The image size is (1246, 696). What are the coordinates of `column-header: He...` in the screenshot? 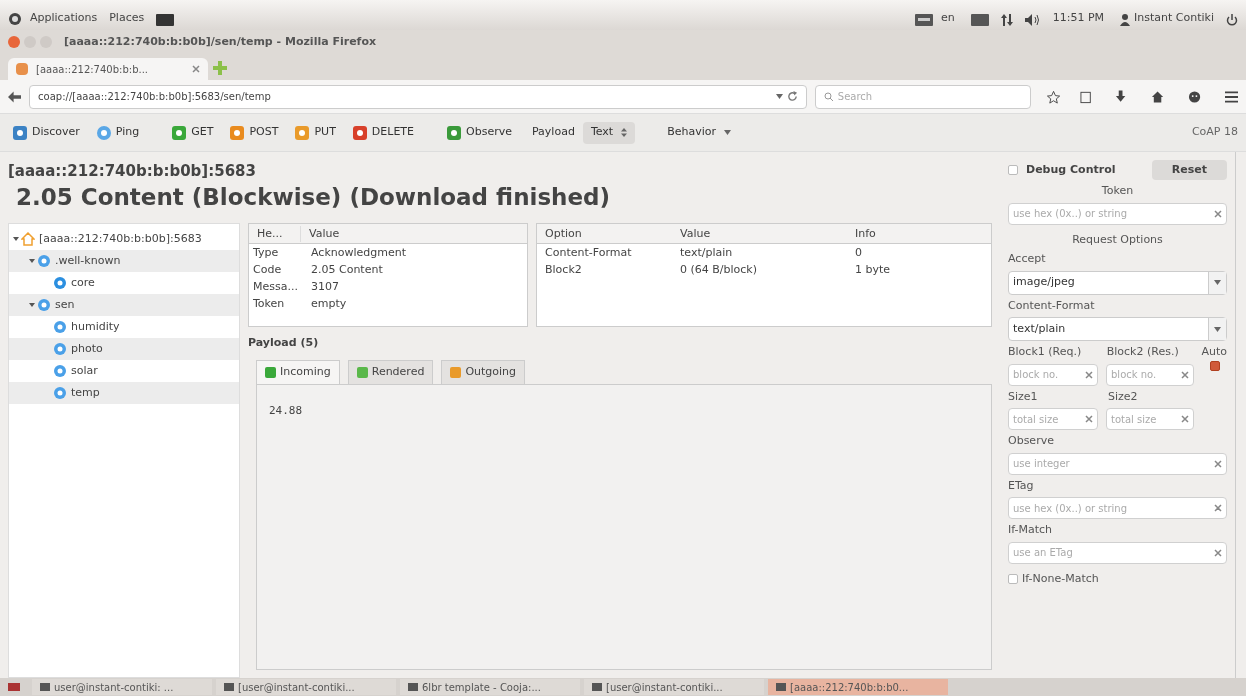 It's located at (275, 233).